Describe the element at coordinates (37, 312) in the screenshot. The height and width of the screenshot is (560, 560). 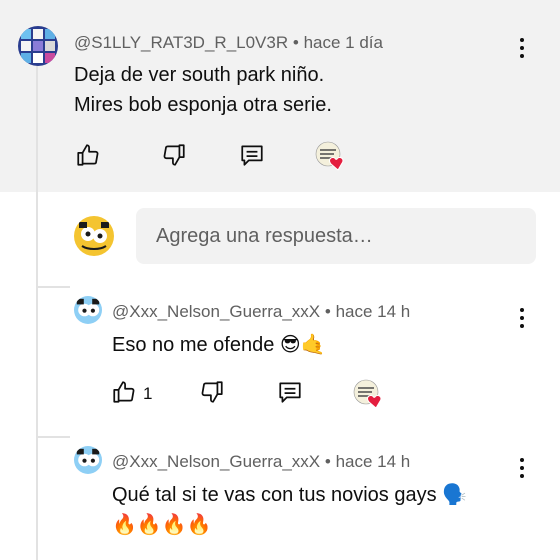
I see `thread-line` at that location.